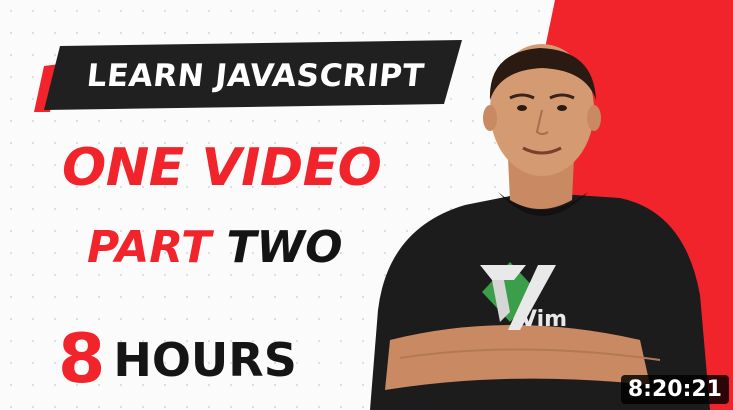 The height and width of the screenshot is (410, 733). I want to click on headline-two-word: TWO, so click(284, 247).